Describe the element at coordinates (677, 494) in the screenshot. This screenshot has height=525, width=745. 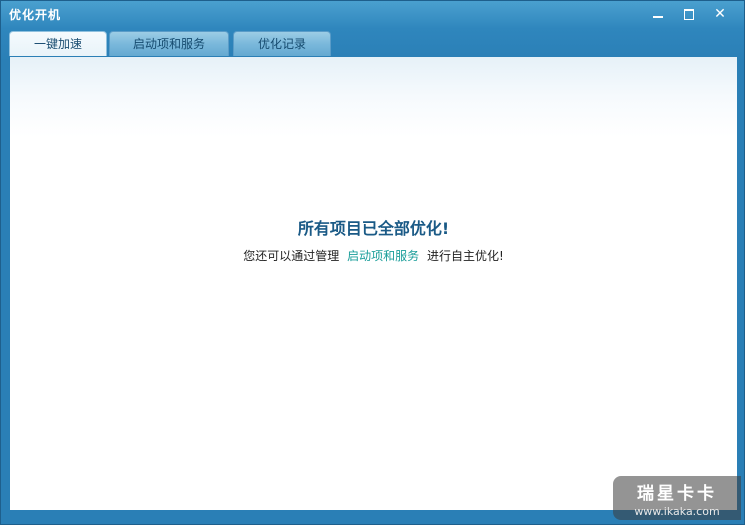
I see `watermark-brand: 瑞星卡卡` at that location.